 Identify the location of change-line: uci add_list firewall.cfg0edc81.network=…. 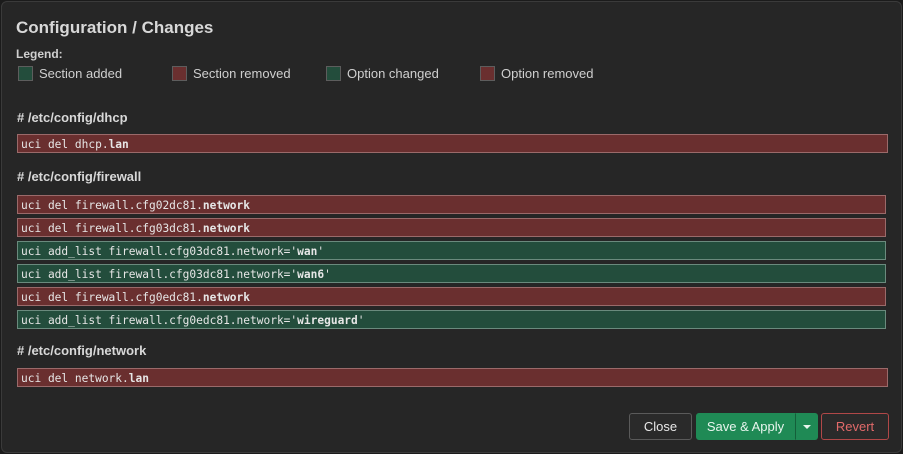
(451, 319).